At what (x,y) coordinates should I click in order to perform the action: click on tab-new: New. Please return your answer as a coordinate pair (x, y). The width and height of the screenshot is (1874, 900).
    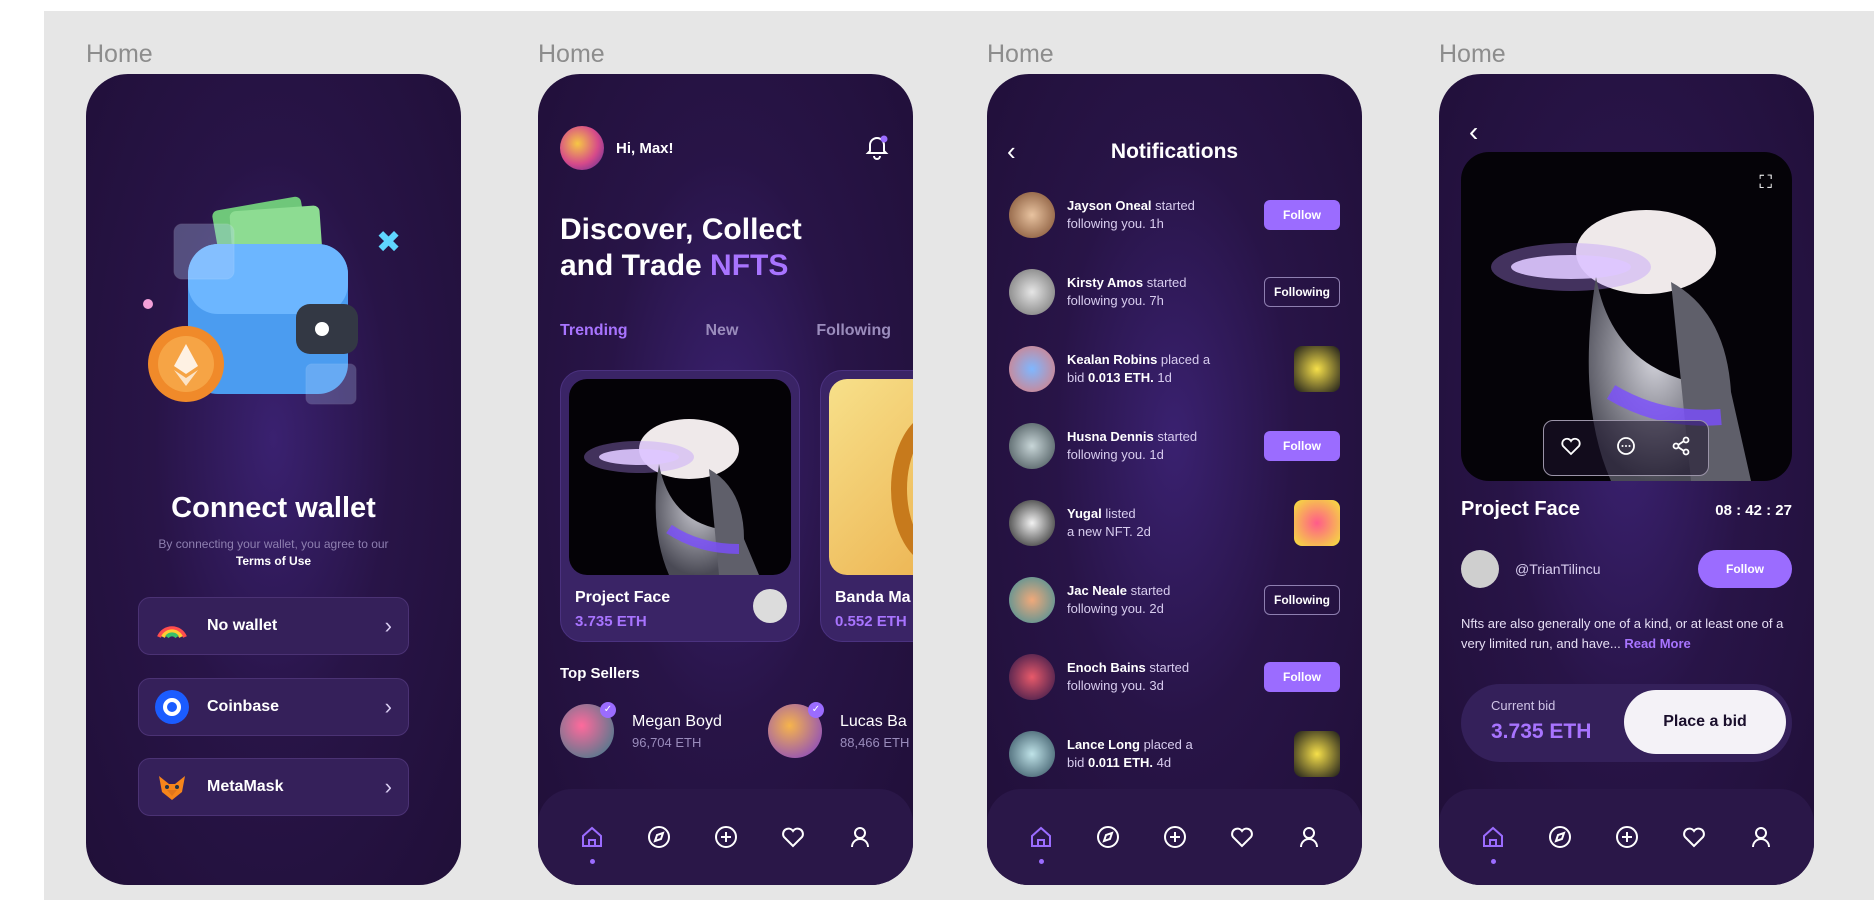
    Looking at the image, I should click on (722, 331).